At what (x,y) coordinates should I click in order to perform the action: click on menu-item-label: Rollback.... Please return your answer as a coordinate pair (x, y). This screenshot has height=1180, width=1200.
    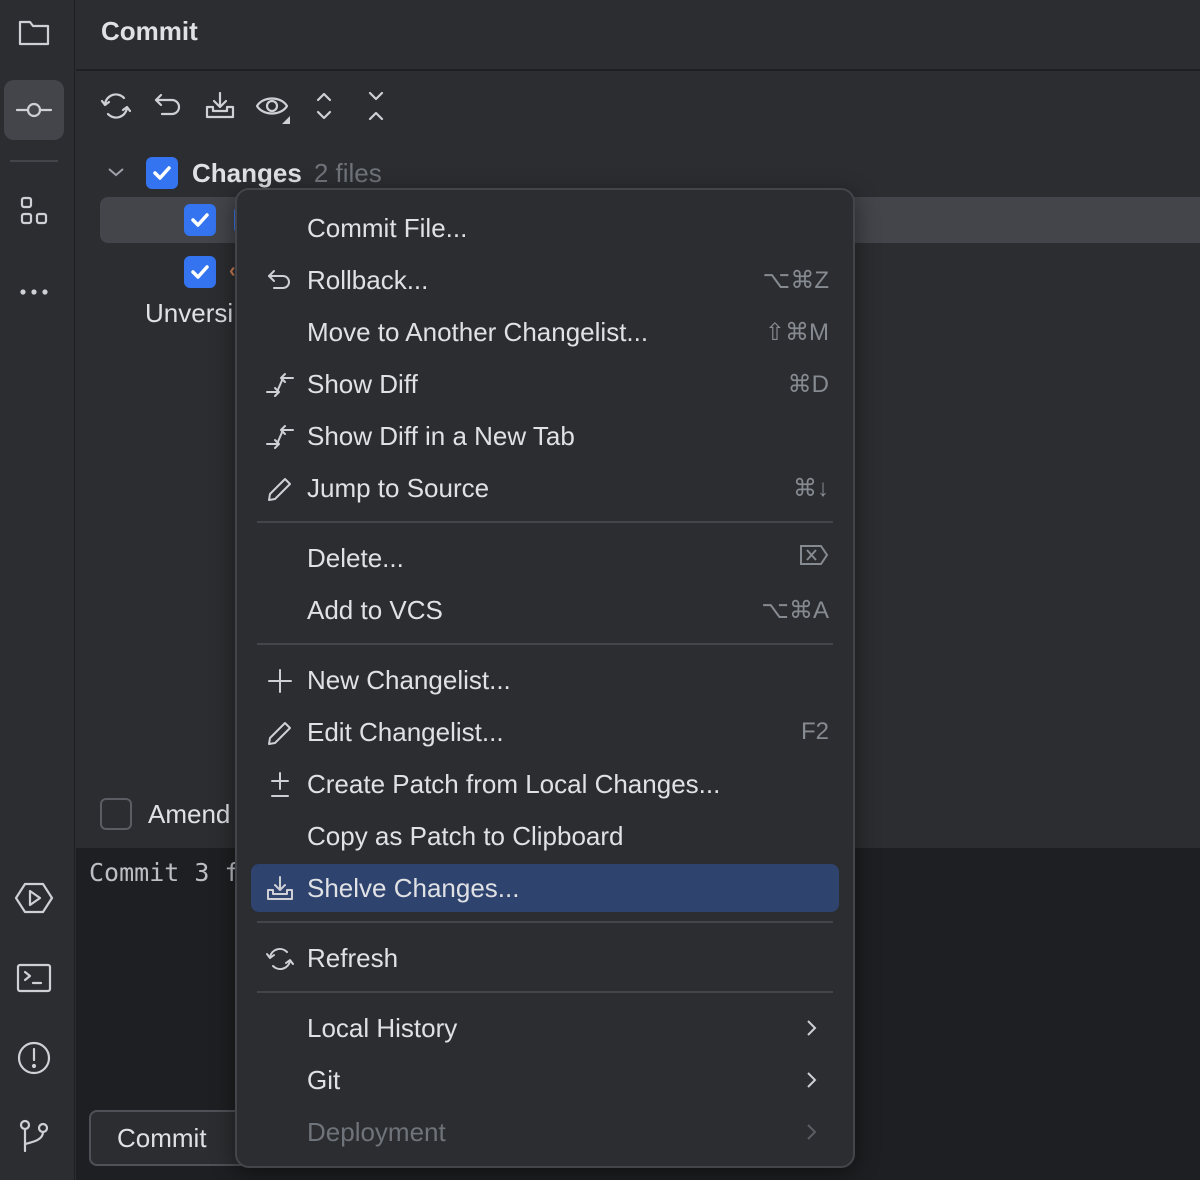
    Looking at the image, I should click on (368, 279).